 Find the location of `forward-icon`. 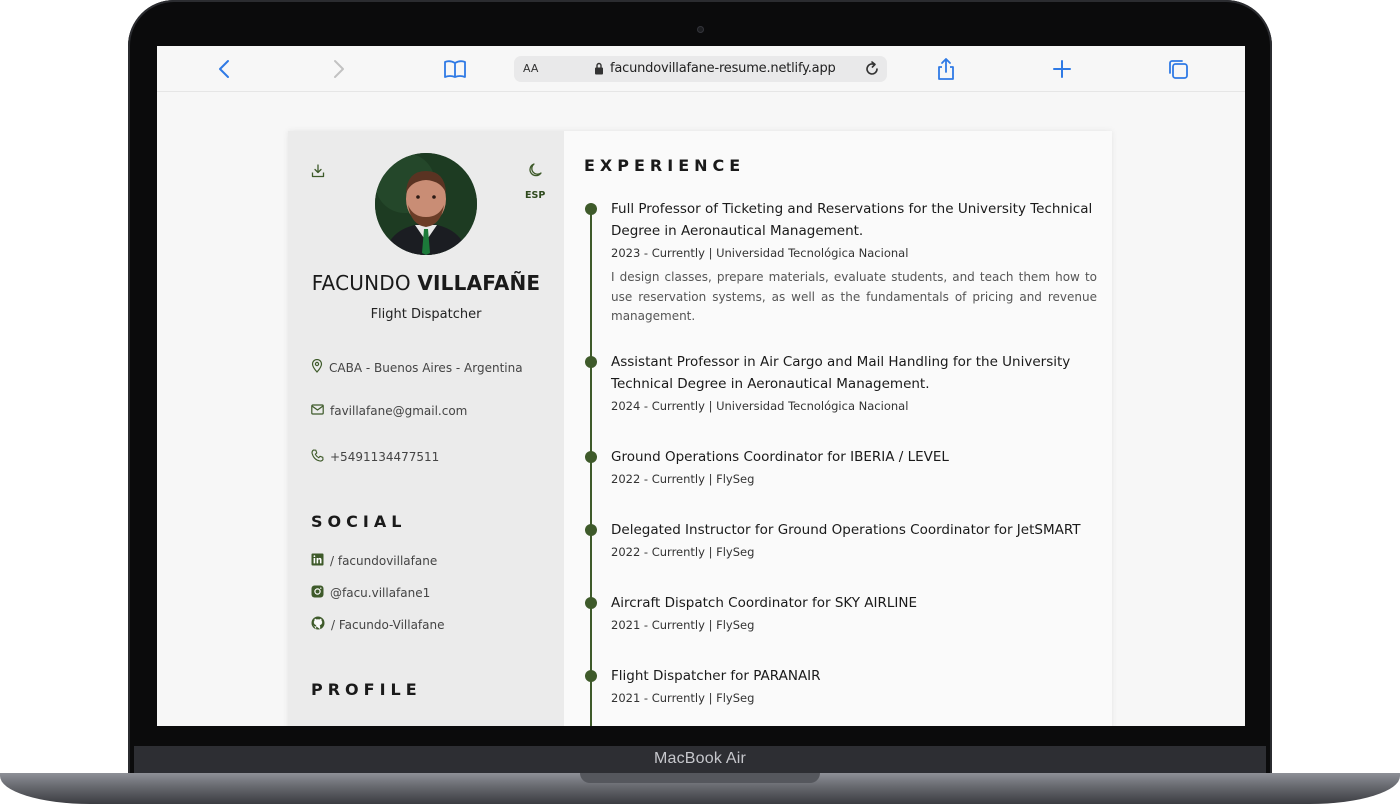

forward-icon is located at coordinates (339, 69).